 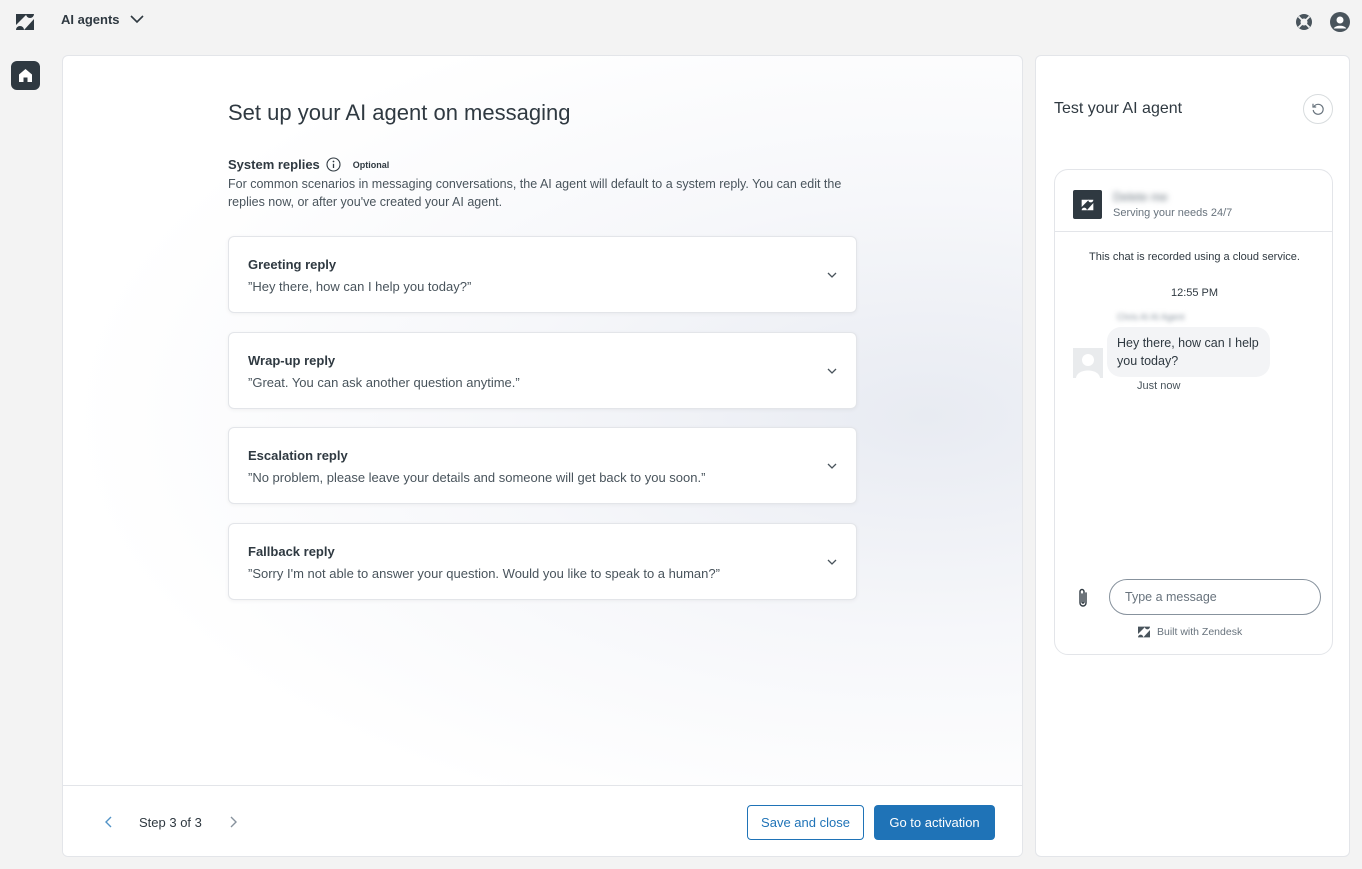 What do you see at coordinates (90, 19) in the screenshot?
I see `product-name: AI agents` at bounding box center [90, 19].